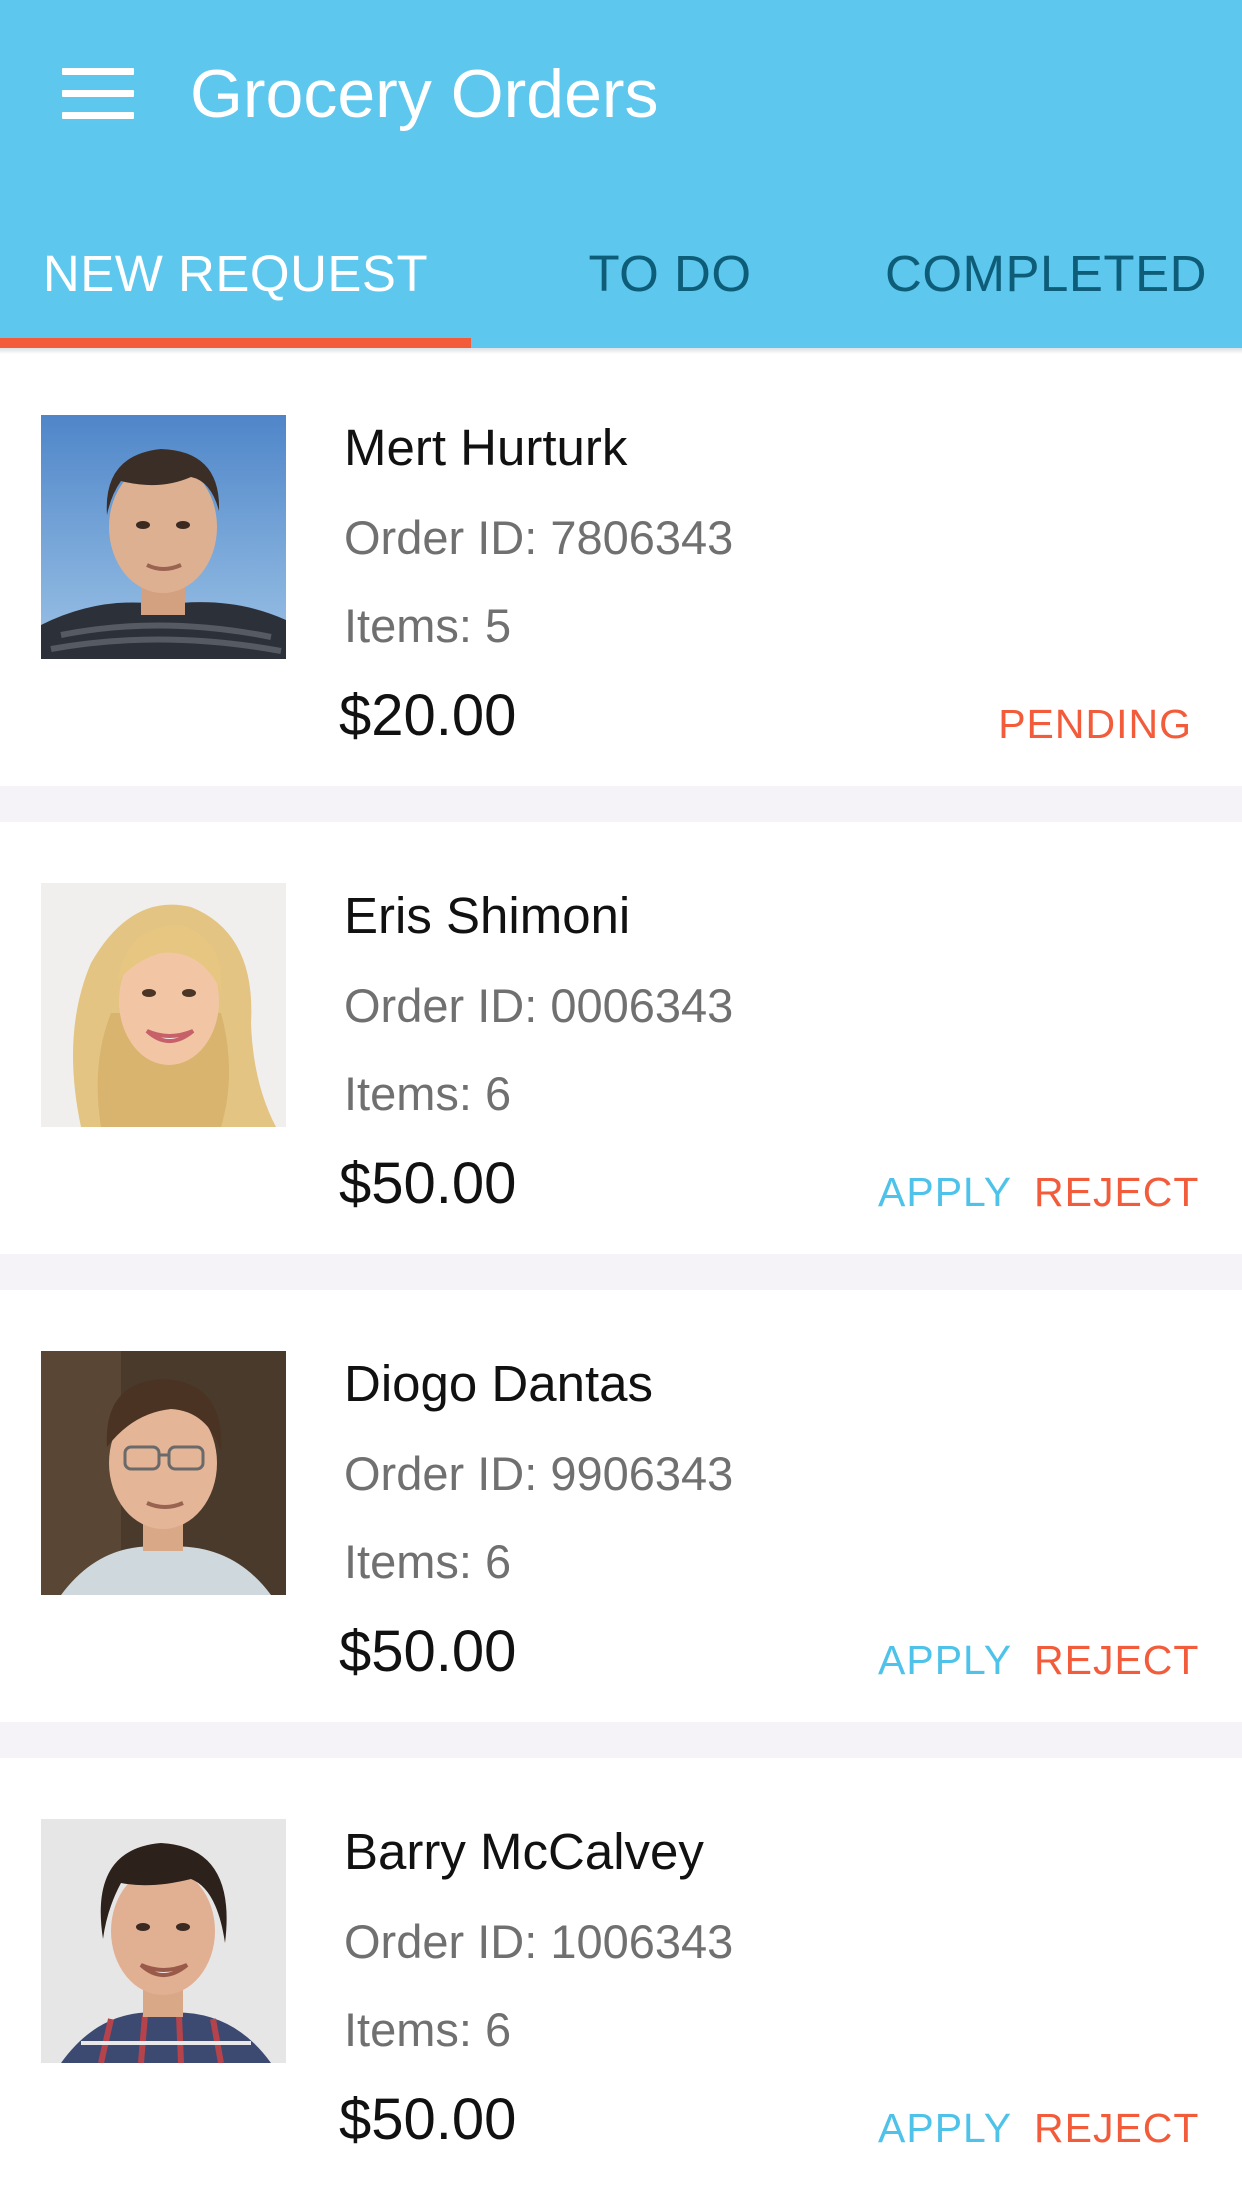  Describe the element at coordinates (235, 289) in the screenshot. I see `tab-new-request: NEW REQUEST` at that location.